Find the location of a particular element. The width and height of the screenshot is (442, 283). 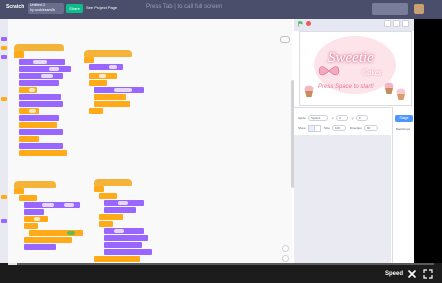

green-flag-icon is located at coordinates (300, 24).